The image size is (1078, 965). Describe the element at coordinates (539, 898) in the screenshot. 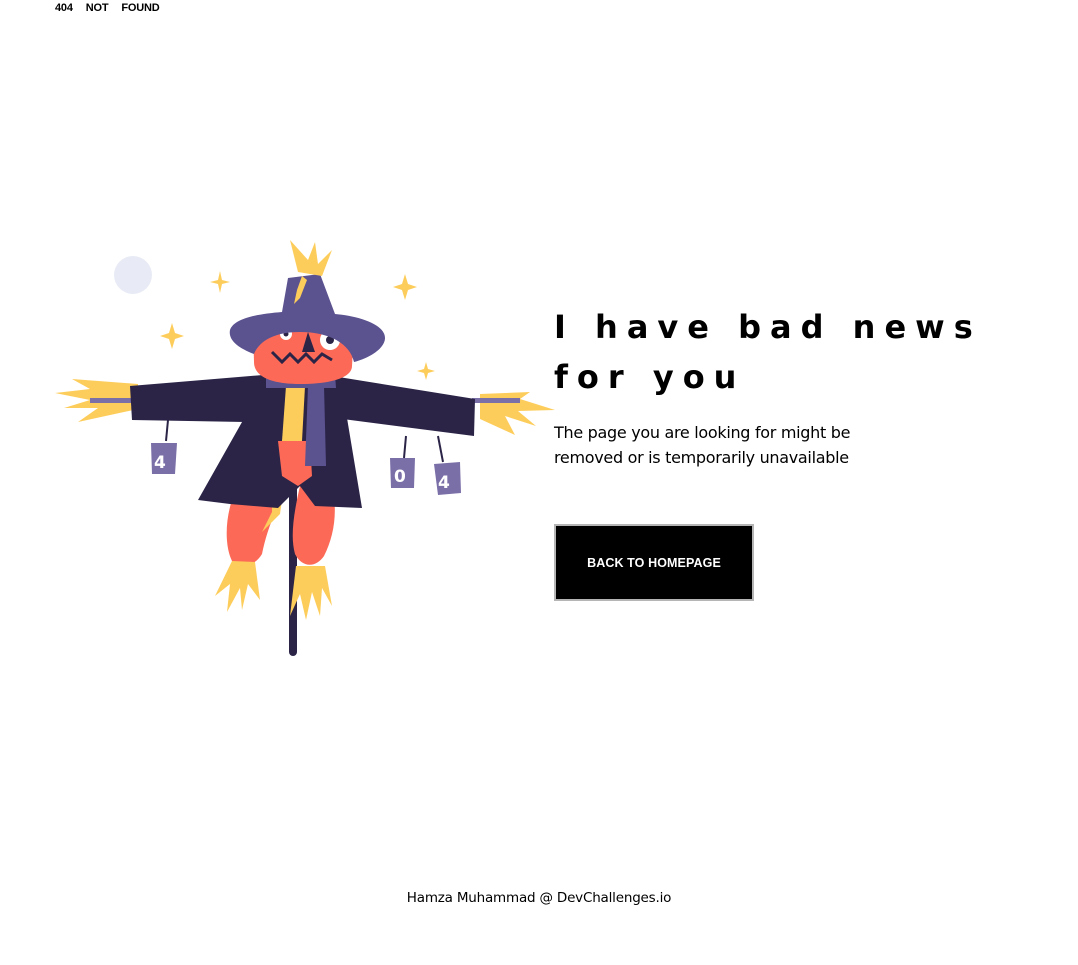

I see `footer-credit: Hamza Muhammad @ DevChallenges.io` at that location.